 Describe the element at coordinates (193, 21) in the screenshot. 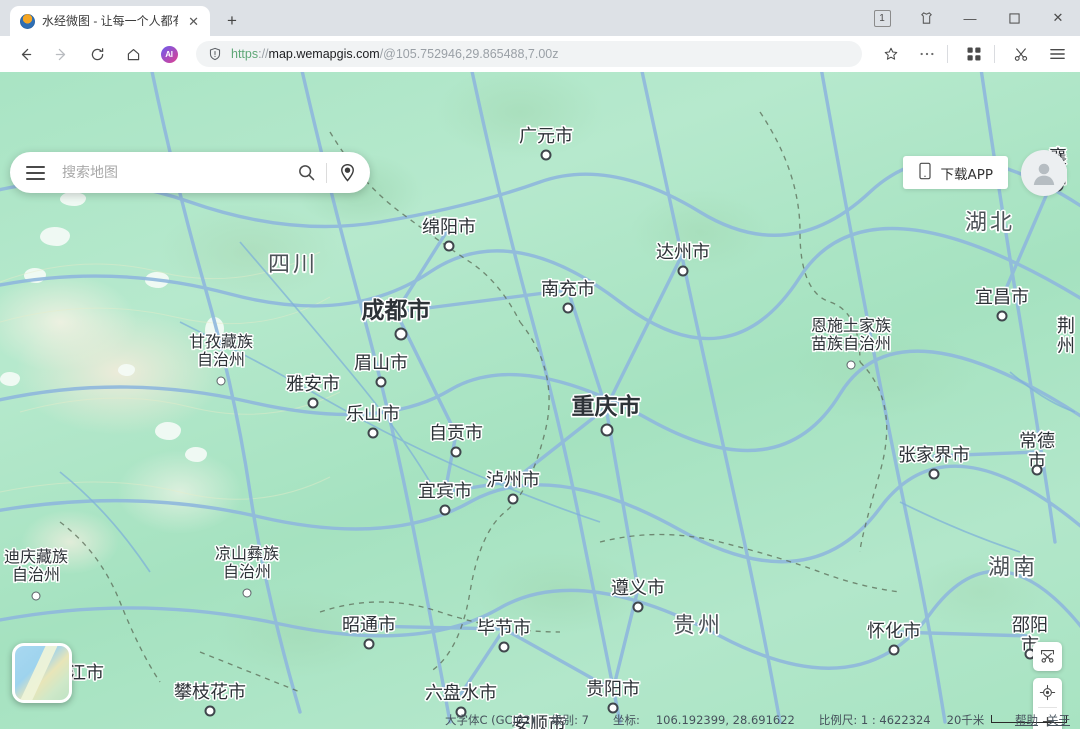

I see `close-tab-icon: ✕` at that location.